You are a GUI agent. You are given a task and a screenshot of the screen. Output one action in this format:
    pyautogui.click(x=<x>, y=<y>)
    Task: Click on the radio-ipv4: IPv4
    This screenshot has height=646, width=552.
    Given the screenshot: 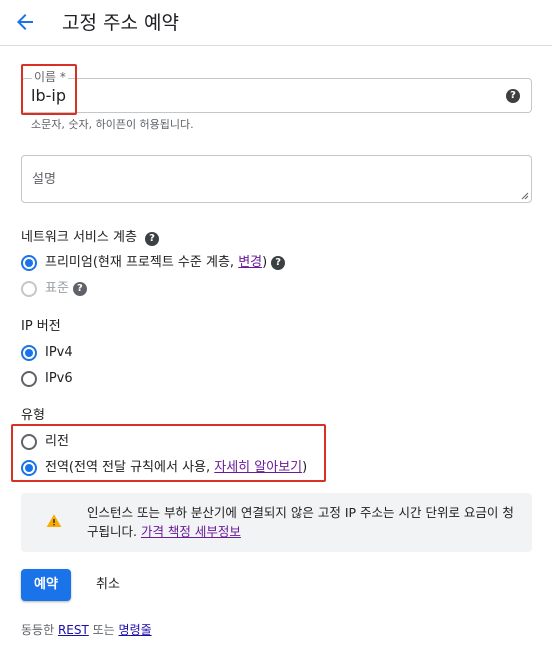 What is the action you would take?
    pyautogui.click(x=47, y=353)
    